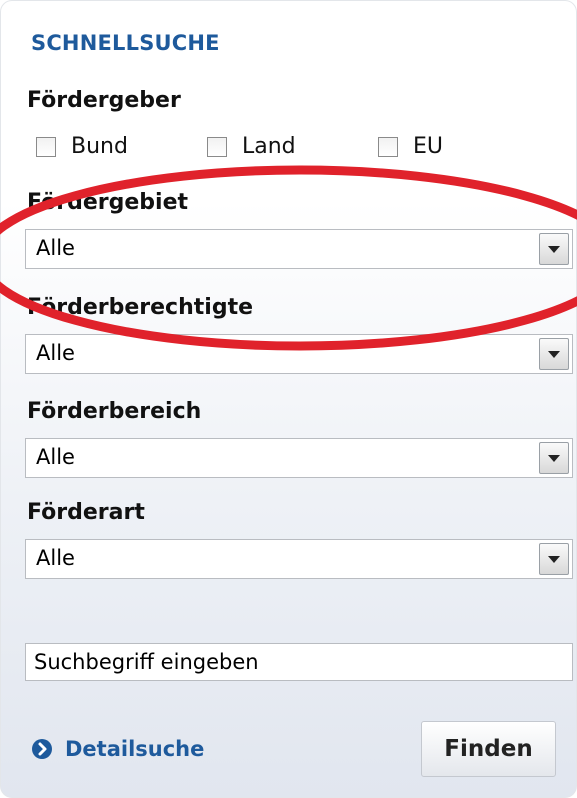  I want to click on checkbox-label: EU, so click(428, 146).